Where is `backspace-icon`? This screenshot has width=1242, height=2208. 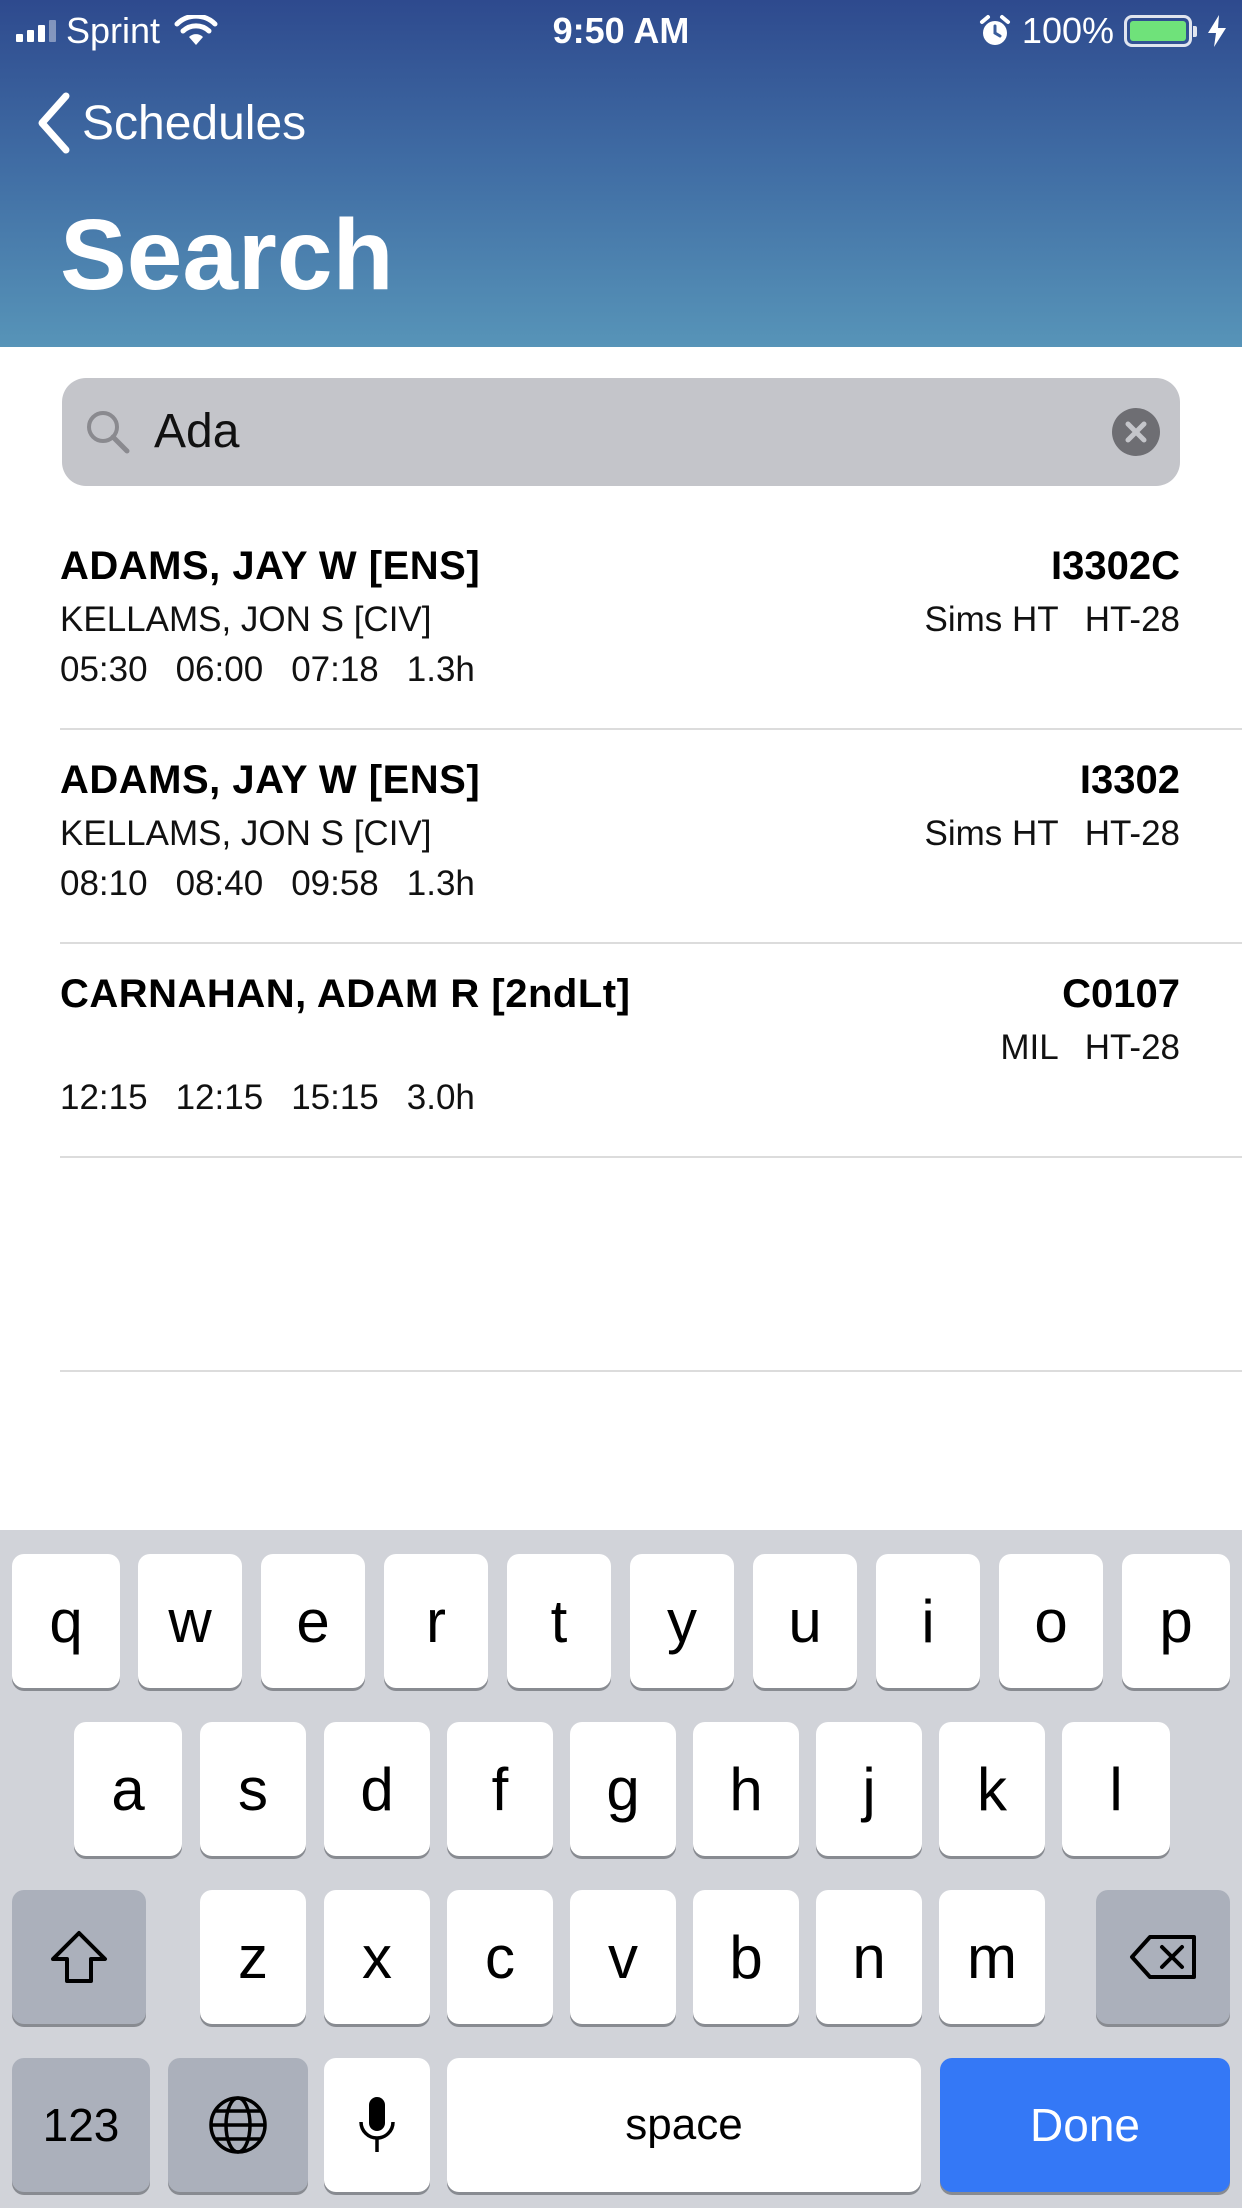
backspace-icon is located at coordinates (1163, 1957).